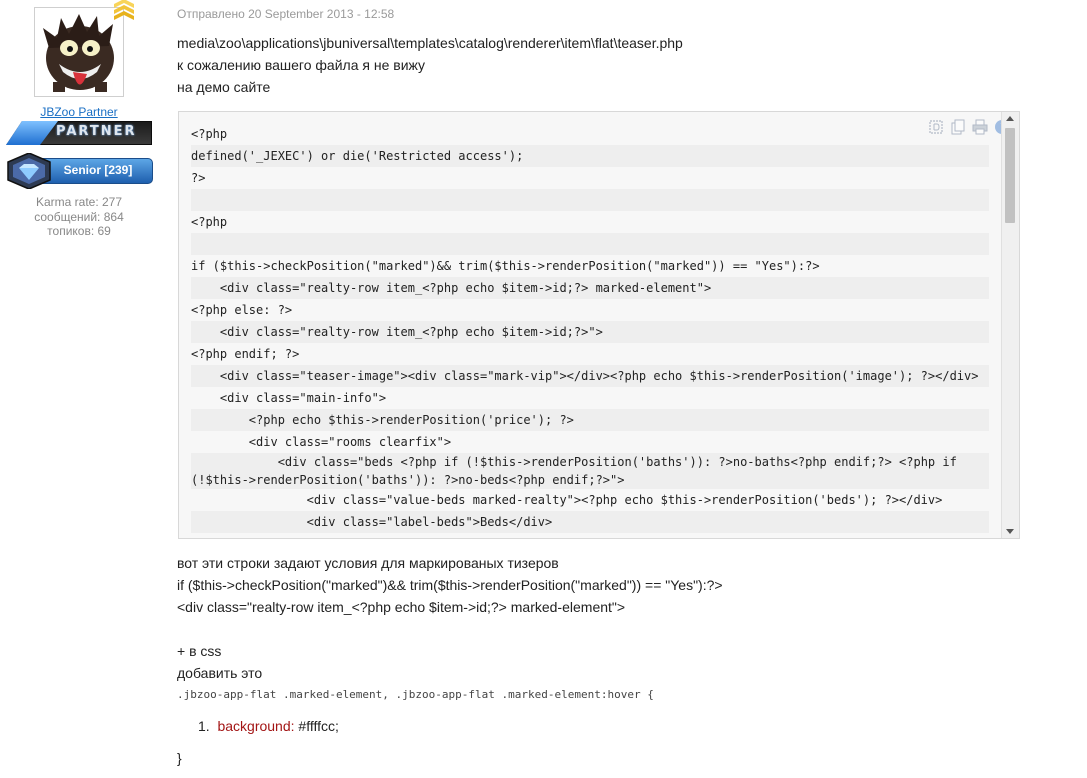 This screenshot has width=1087, height=778. What do you see at coordinates (256, 726) in the screenshot?
I see `css-property: background:` at bounding box center [256, 726].